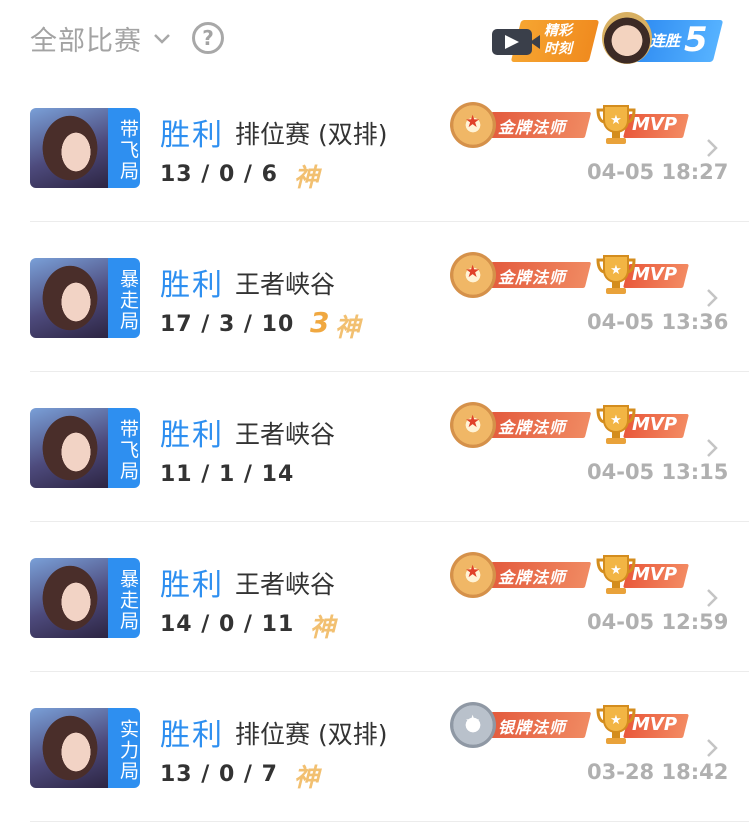 Image resolution: width=749 pixels, height=823 pixels. I want to click on multikill-count: 3, so click(320, 322).